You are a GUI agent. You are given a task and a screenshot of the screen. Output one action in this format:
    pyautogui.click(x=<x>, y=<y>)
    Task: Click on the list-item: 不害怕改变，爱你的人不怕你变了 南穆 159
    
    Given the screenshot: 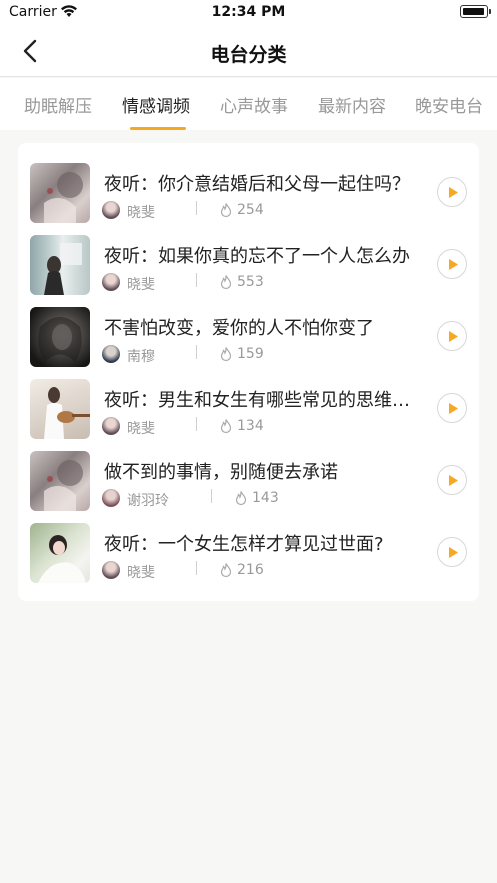 What is the action you would take?
    pyautogui.click(x=248, y=341)
    